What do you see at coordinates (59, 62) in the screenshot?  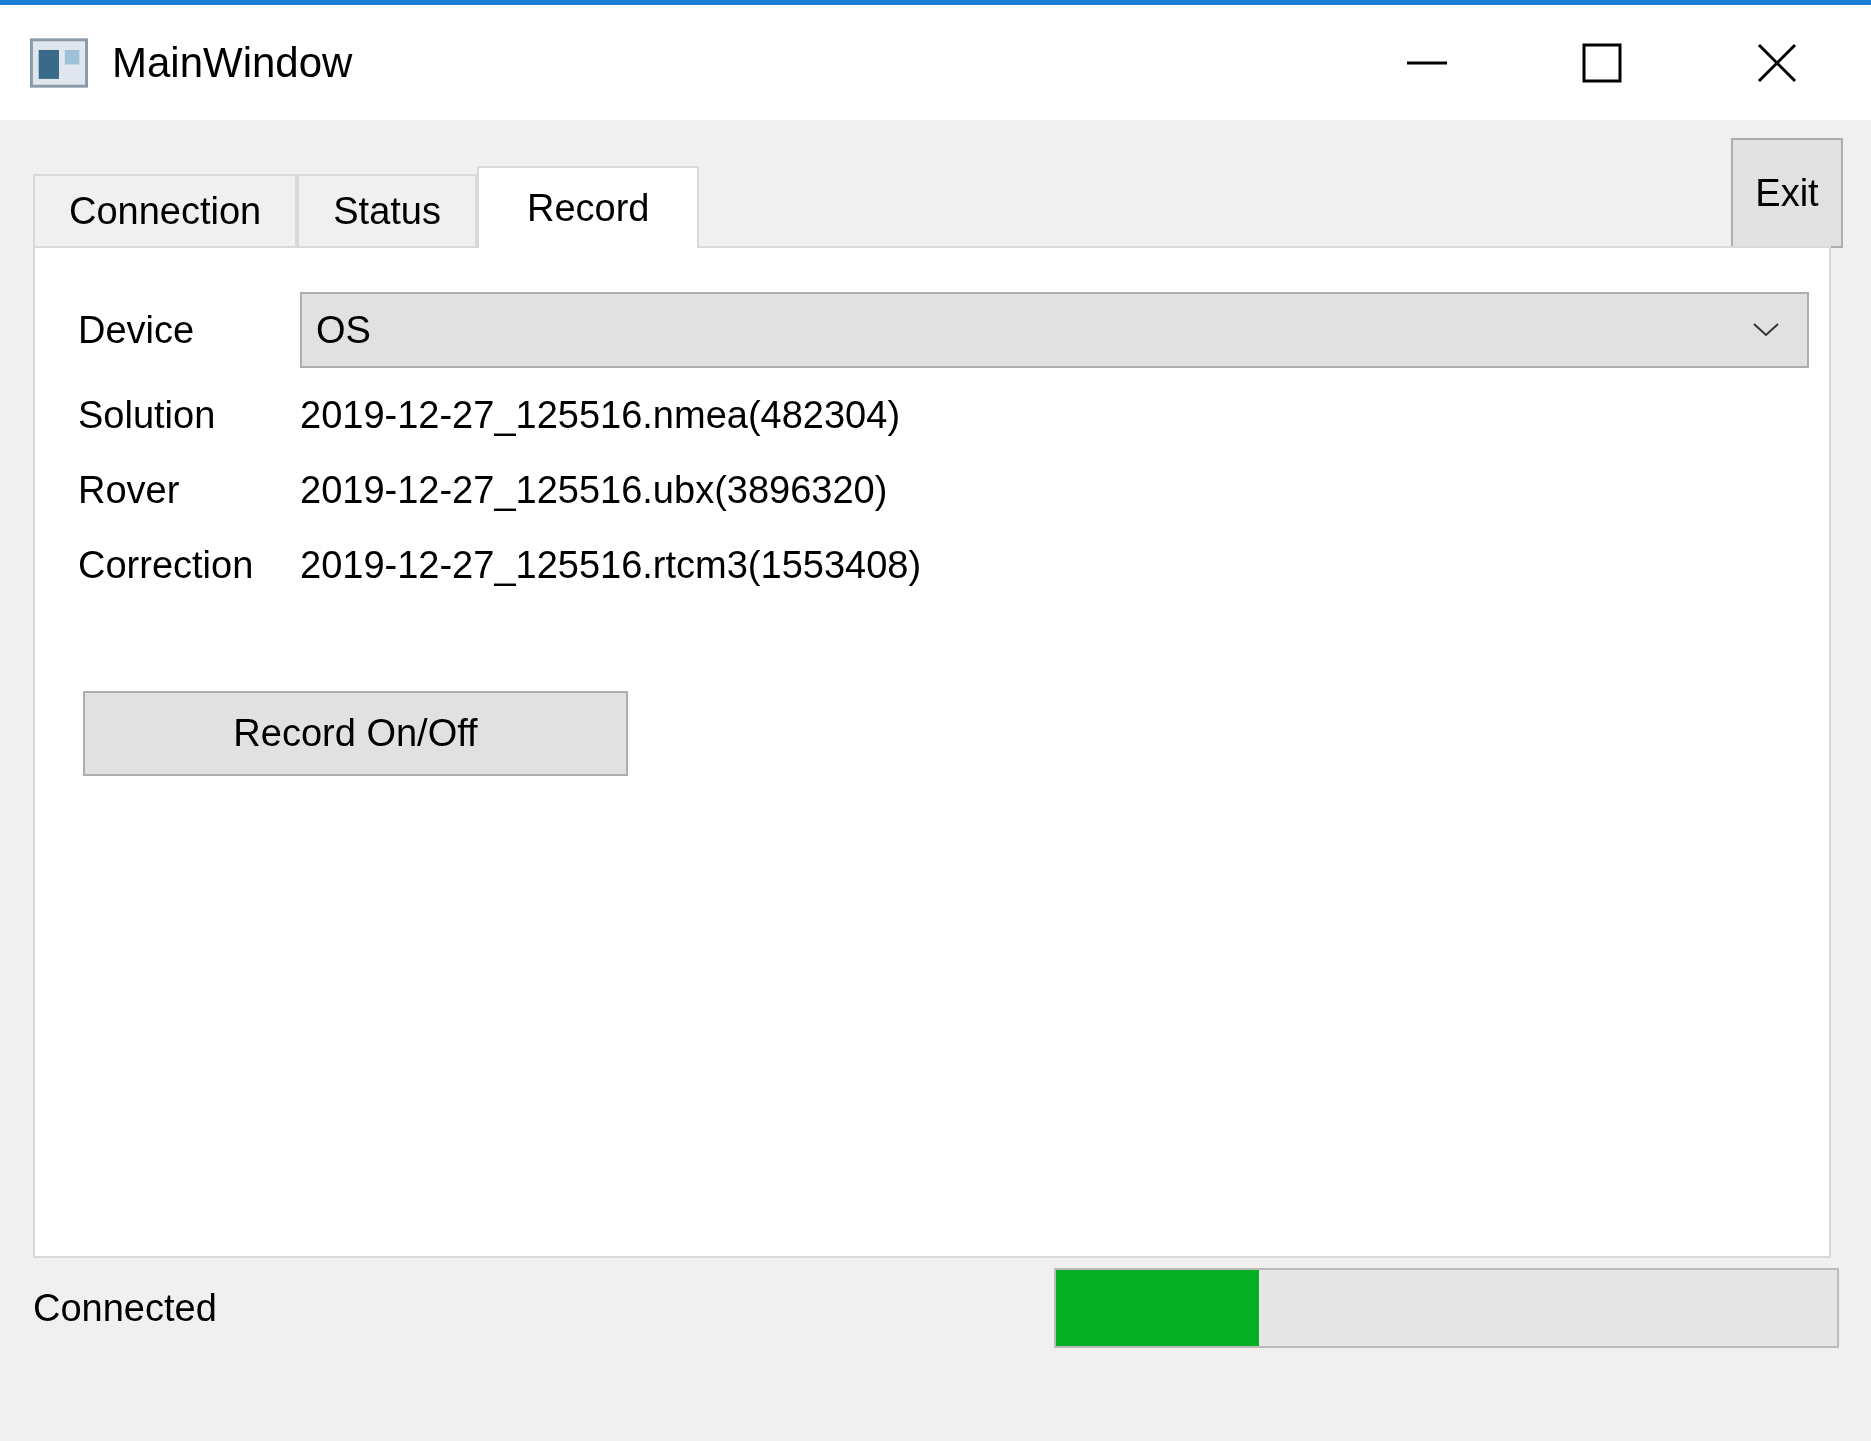 I see `app-icon` at bounding box center [59, 62].